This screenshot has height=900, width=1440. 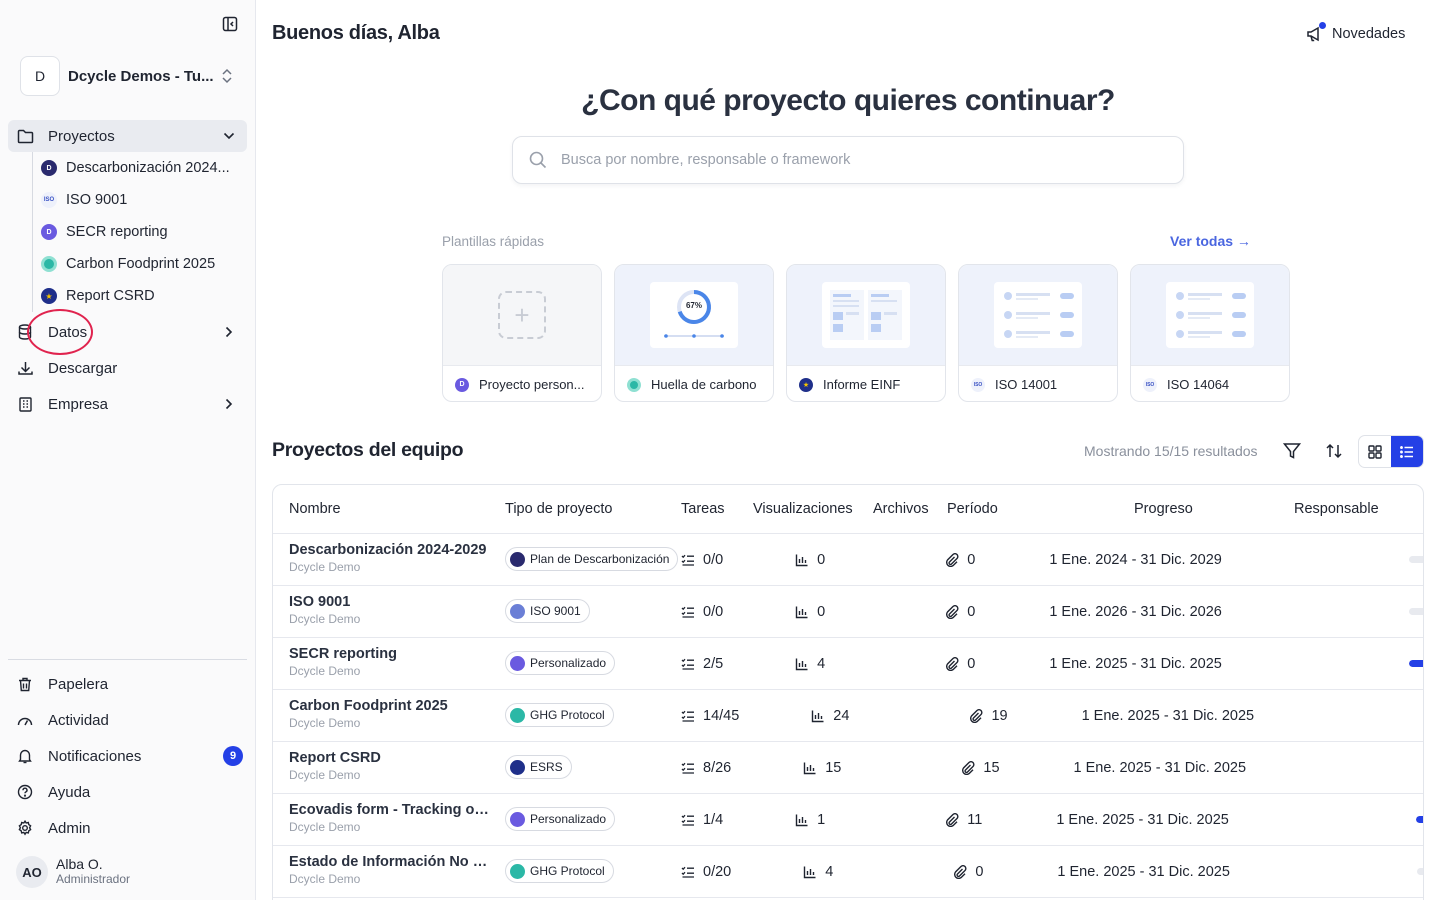 What do you see at coordinates (1336, 509) in the screenshot?
I see `column-header: Responsable` at bounding box center [1336, 509].